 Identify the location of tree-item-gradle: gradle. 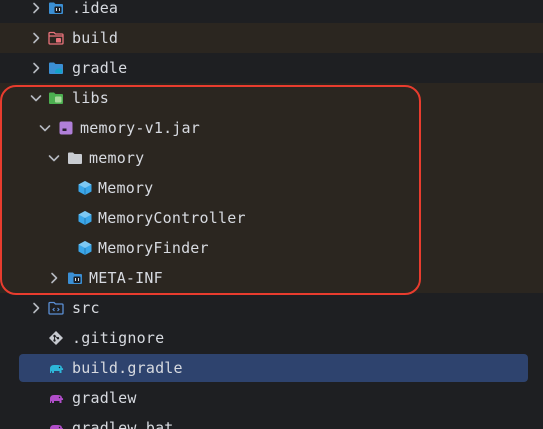
(271, 68).